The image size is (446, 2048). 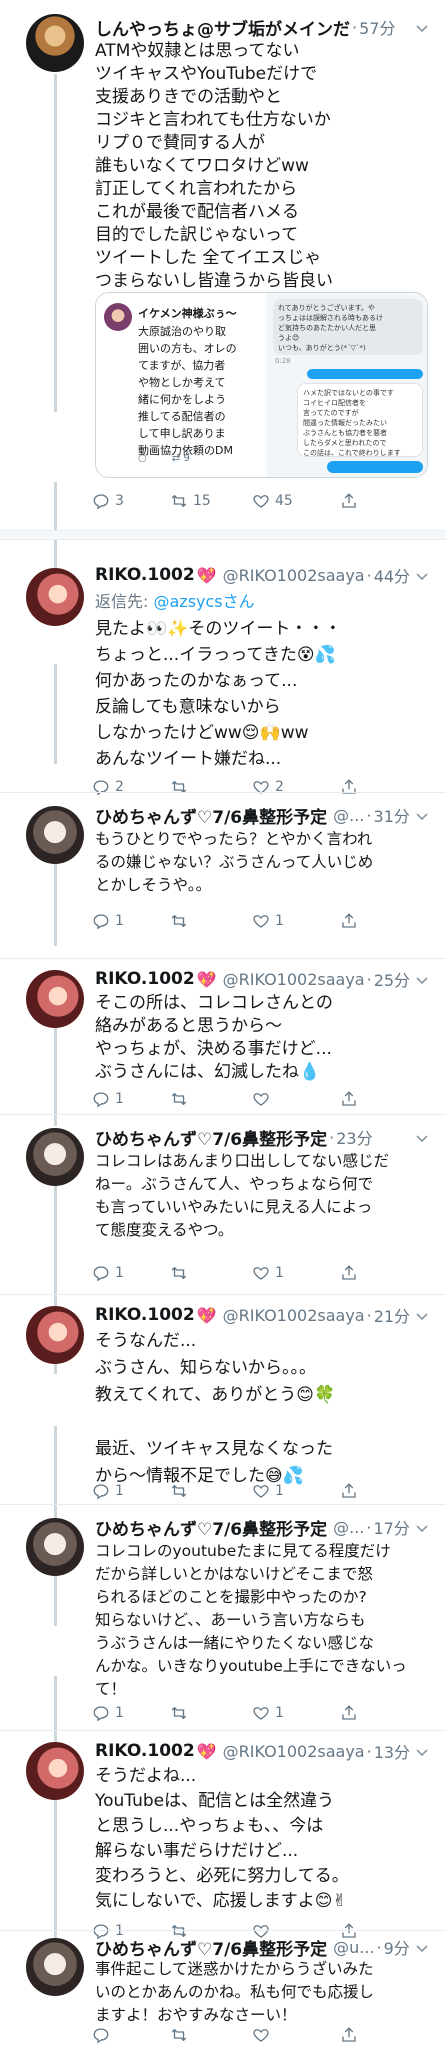 I want to click on timestamp: 57分, so click(x=377, y=27).